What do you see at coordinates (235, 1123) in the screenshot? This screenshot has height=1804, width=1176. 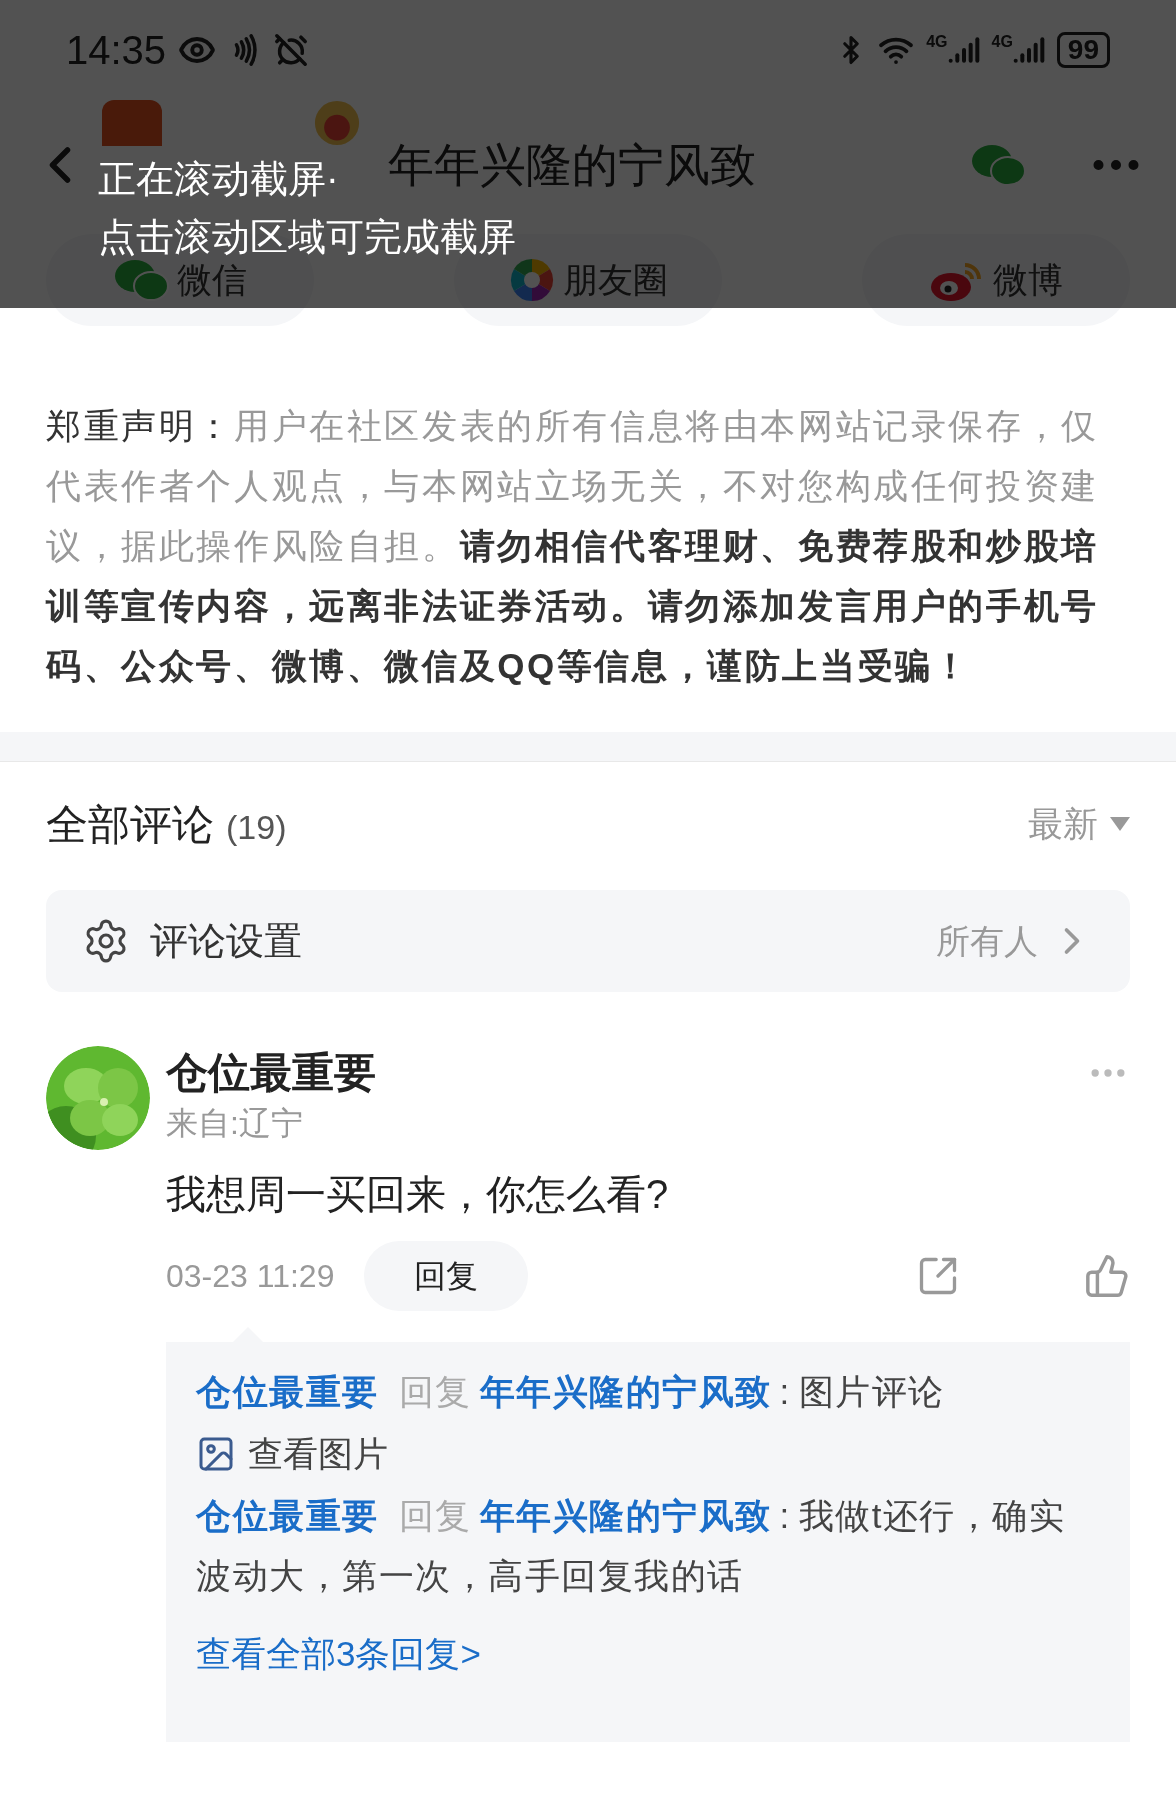 I see `comment-location: 来自:辽宁` at bounding box center [235, 1123].